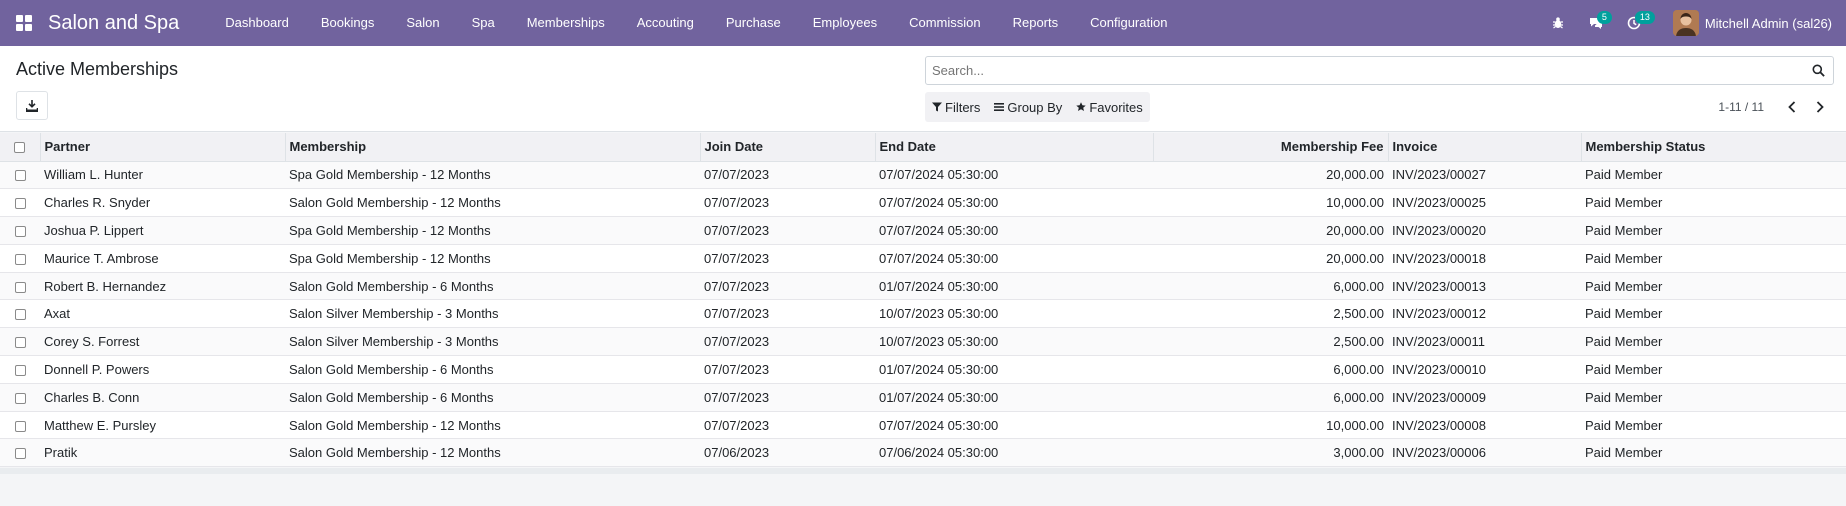 The height and width of the screenshot is (506, 1846). What do you see at coordinates (347, 23) in the screenshot?
I see `menu-item-bookings: Bookings` at bounding box center [347, 23].